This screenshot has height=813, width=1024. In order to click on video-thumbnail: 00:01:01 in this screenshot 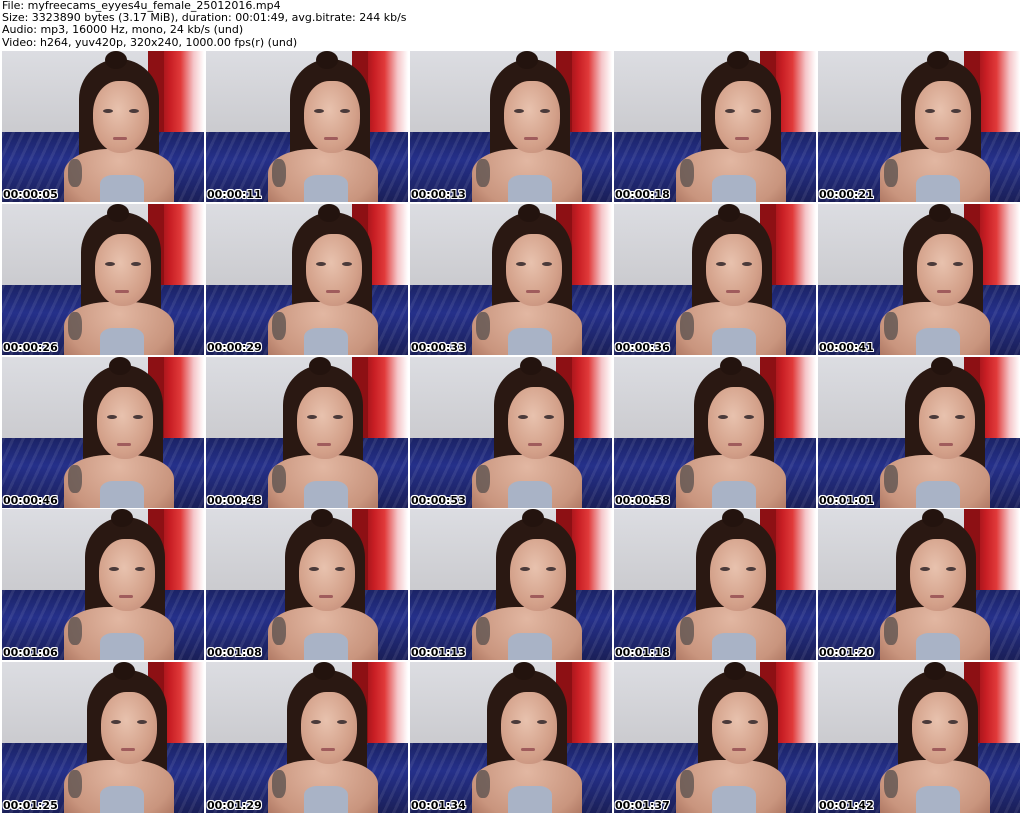, I will do `click(919, 432)`.